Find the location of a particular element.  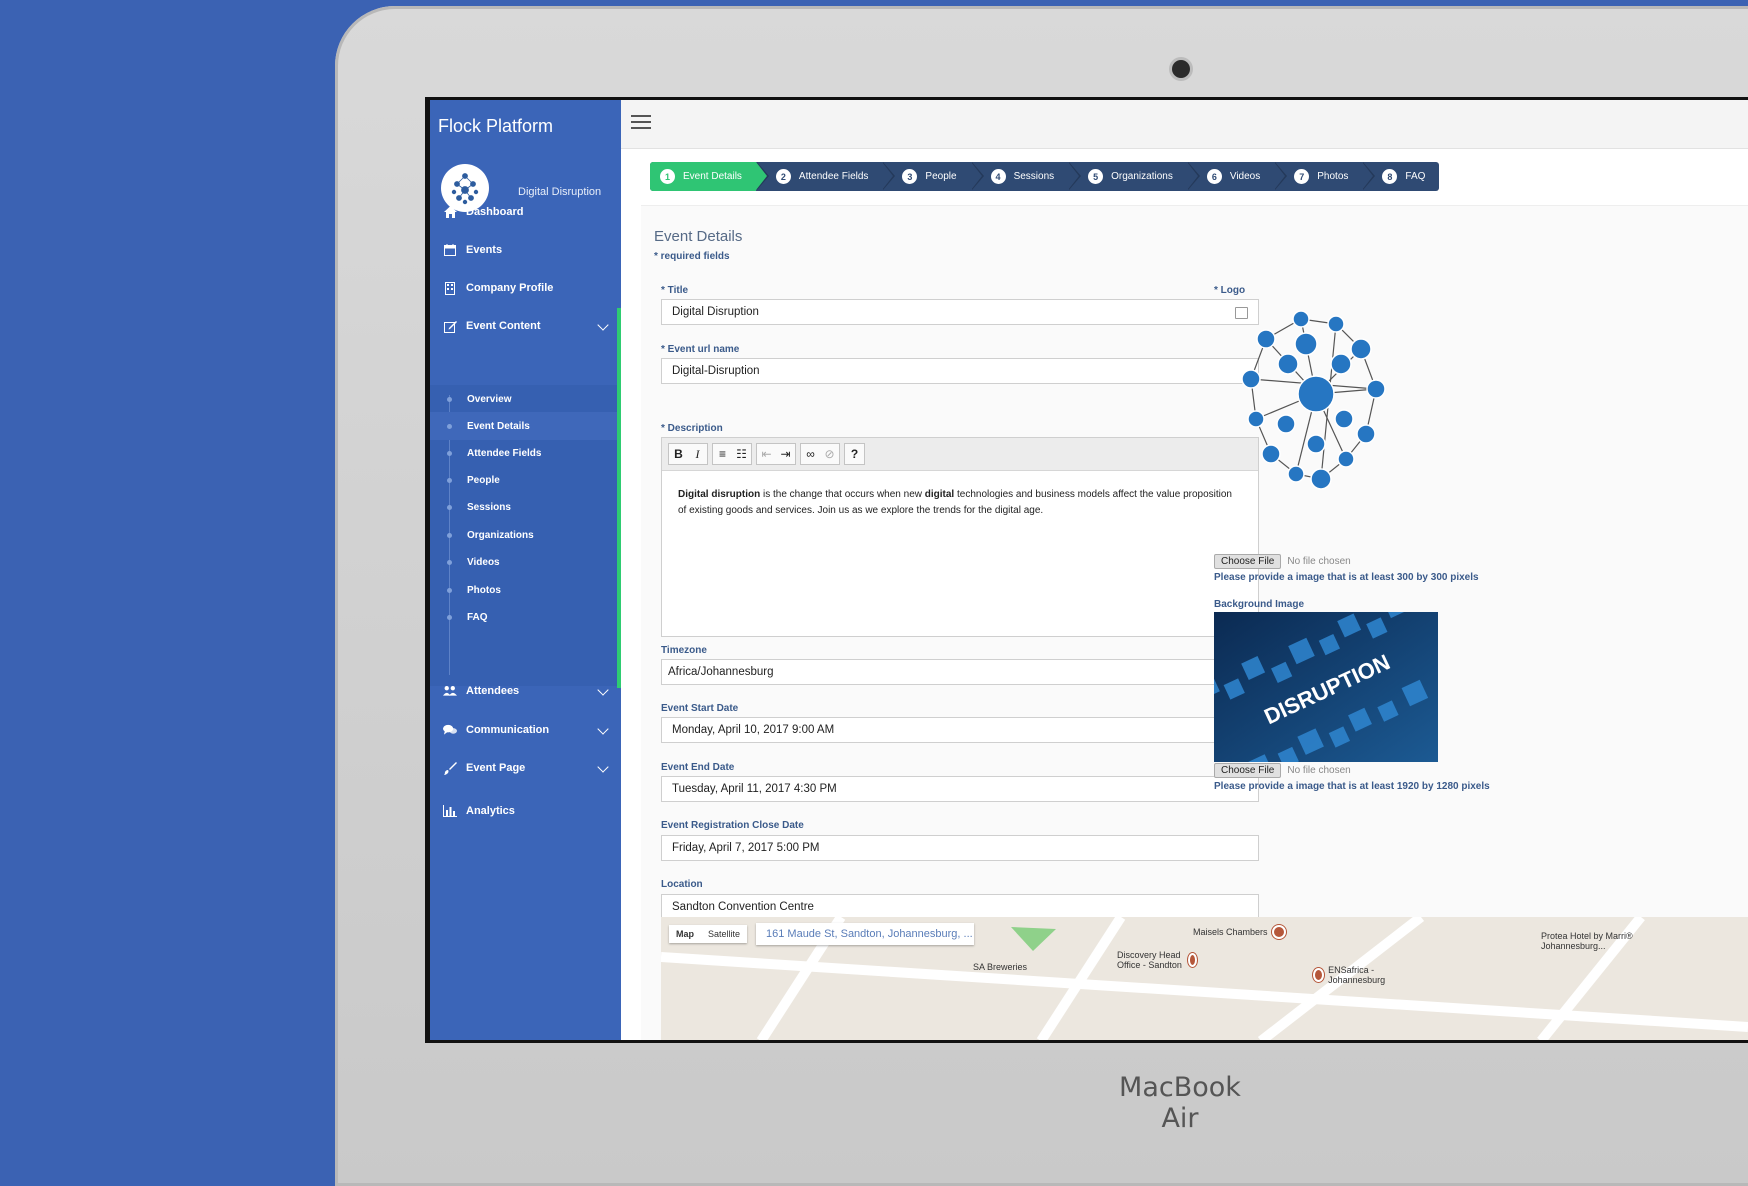

sub-item-organizations: Organizations is located at coordinates (525, 535).